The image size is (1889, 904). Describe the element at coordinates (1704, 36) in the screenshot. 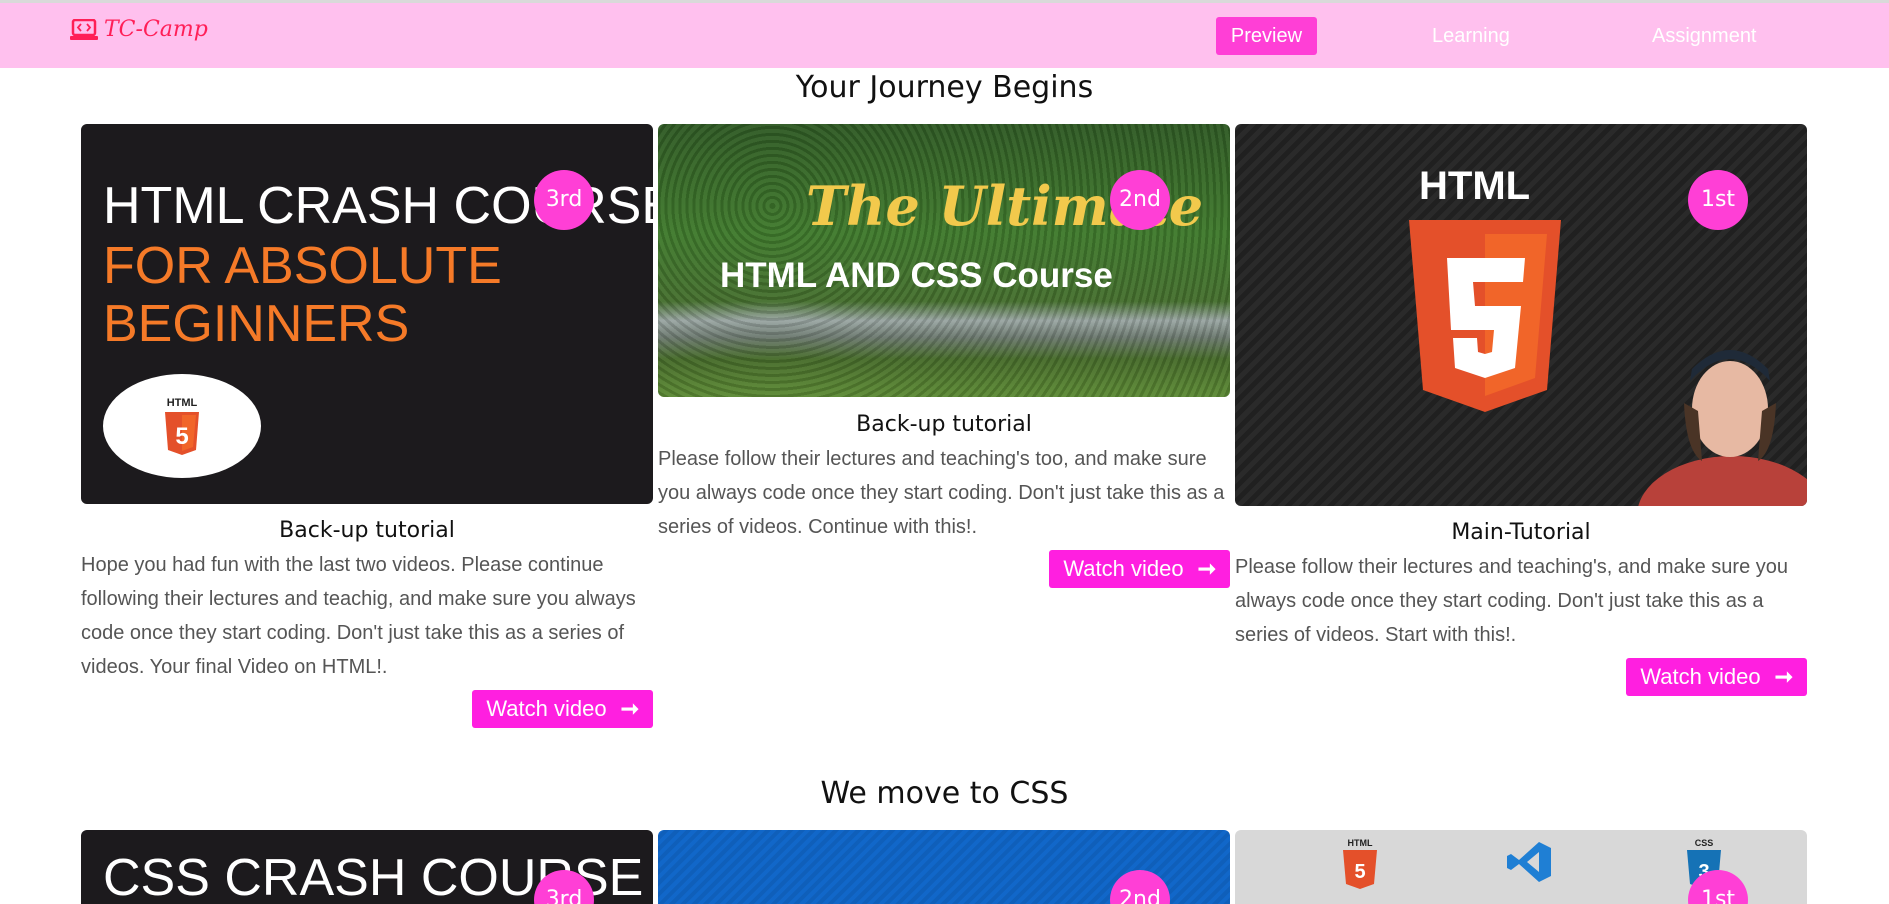

I see `nav-assignment: Assignment` at that location.